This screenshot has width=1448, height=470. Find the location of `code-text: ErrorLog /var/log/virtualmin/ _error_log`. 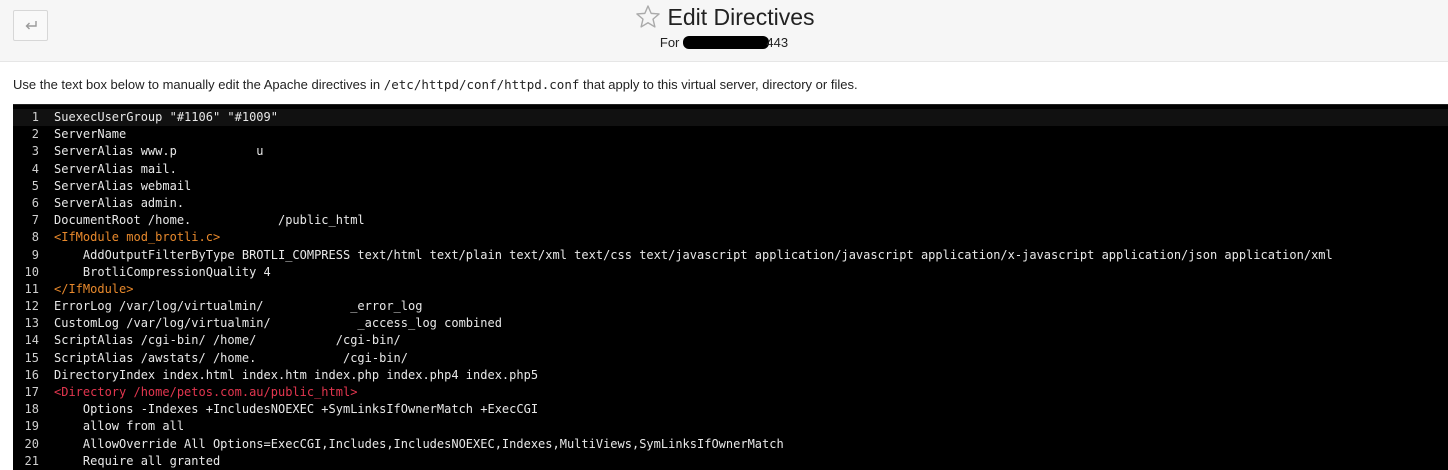

code-text: ErrorLog /var/log/virtualmin/ _error_log is located at coordinates (238, 306).